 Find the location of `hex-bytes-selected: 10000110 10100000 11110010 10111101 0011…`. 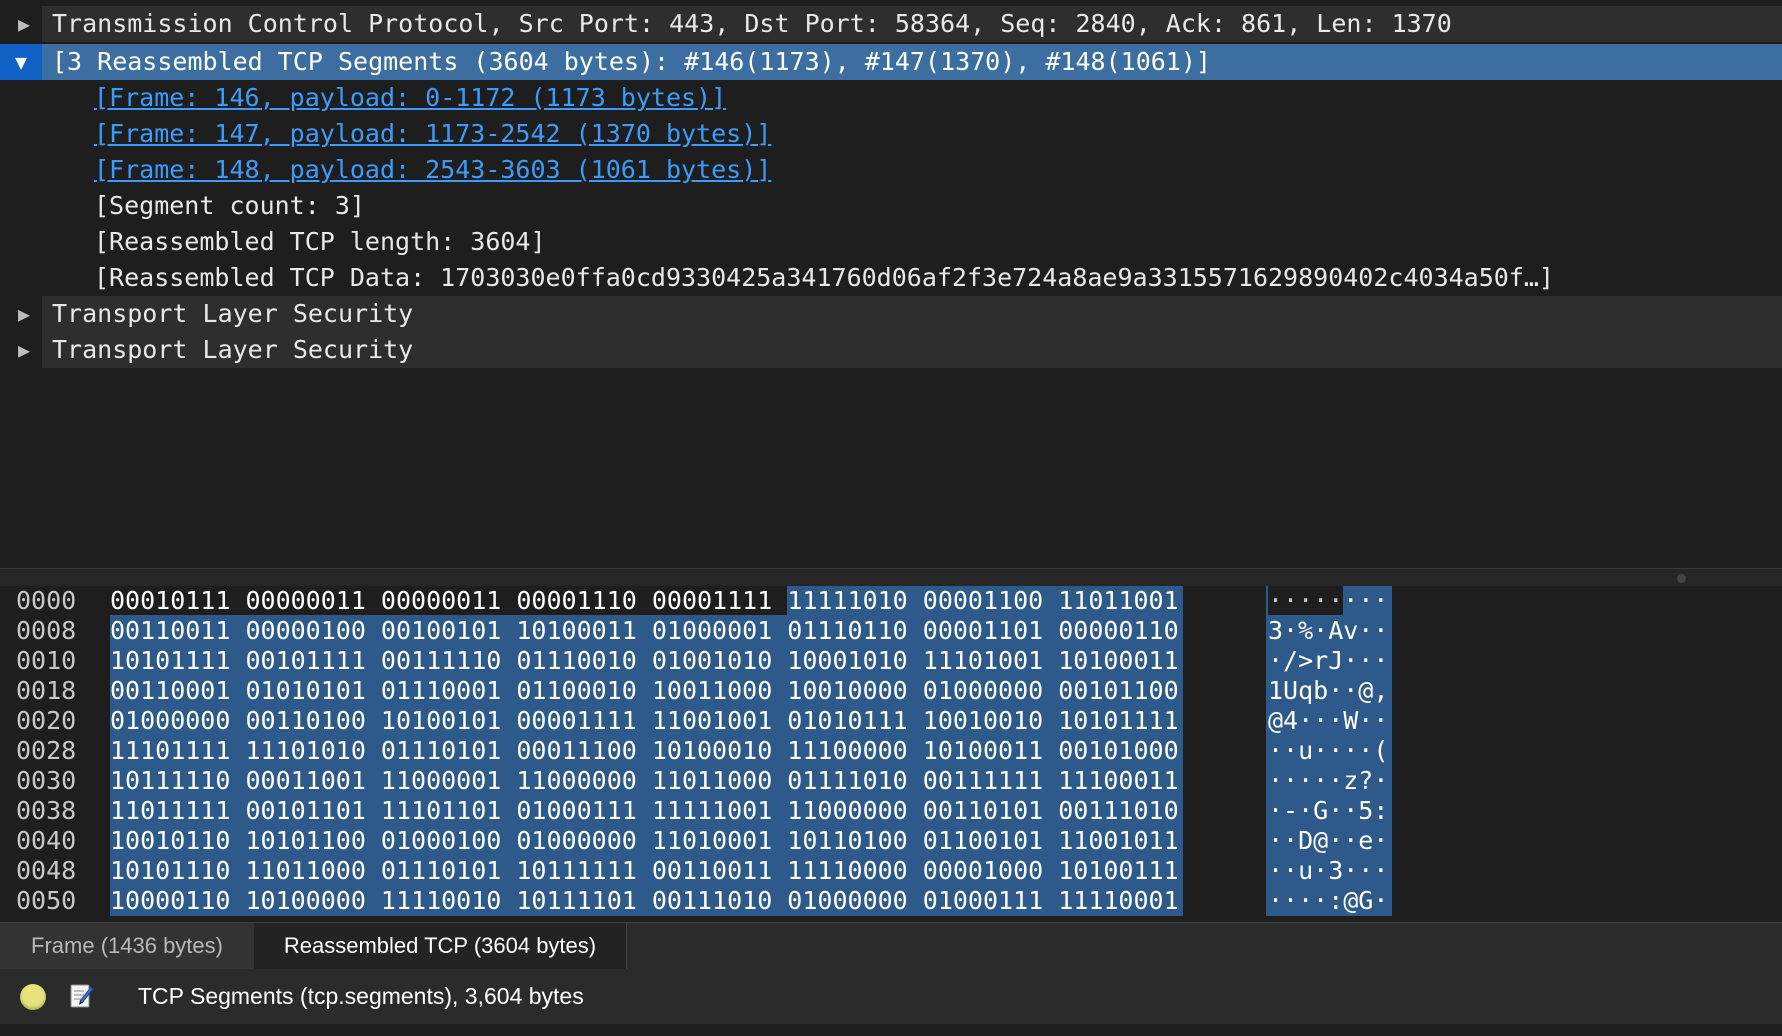

hex-bytes-selected: 10000110 10100000 11110010 10111101 0011… is located at coordinates (646, 901).